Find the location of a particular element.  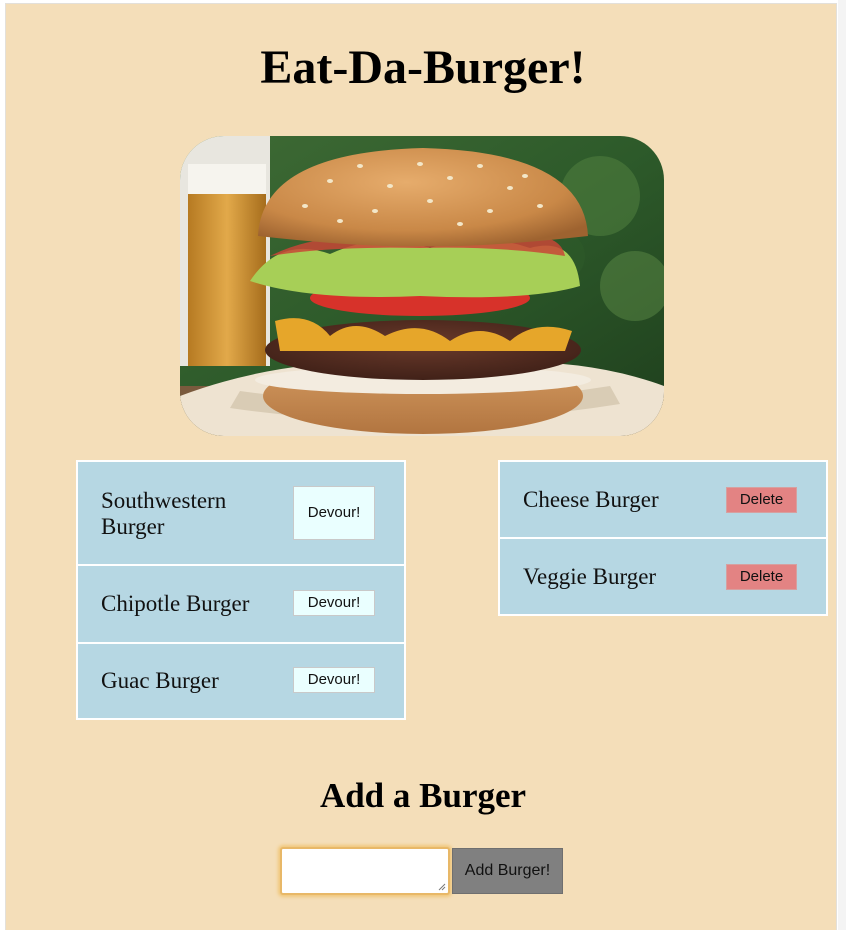

list-item: Guac Burger Devour! is located at coordinates (241, 681).